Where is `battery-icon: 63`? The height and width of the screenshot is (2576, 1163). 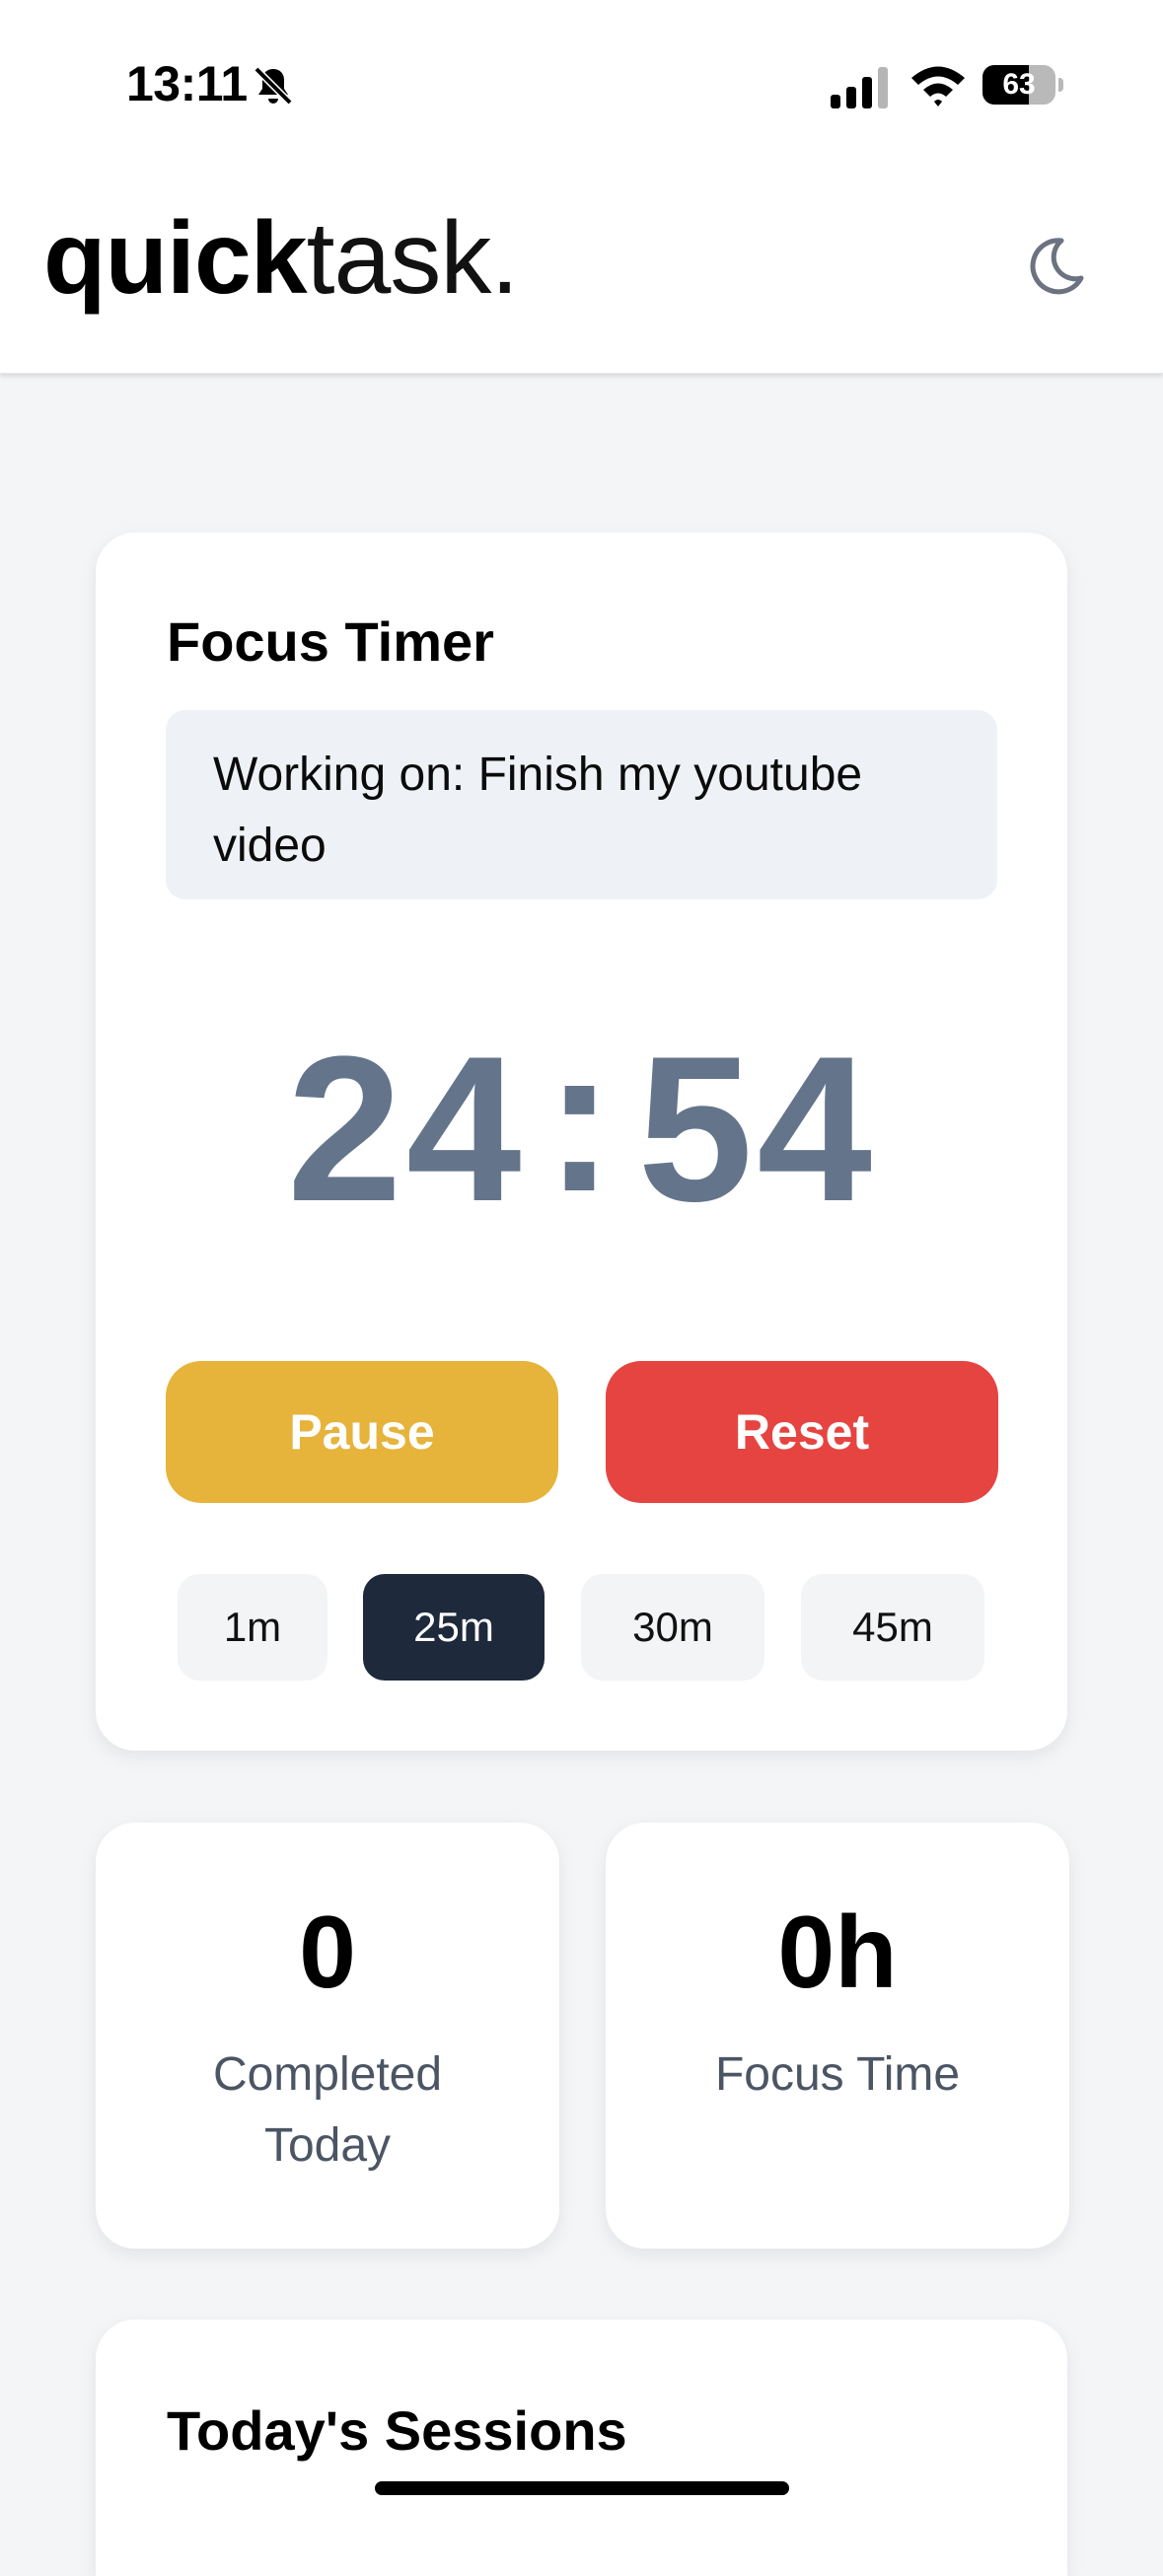
battery-icon: 63 is located at coordinates (1022, 85).